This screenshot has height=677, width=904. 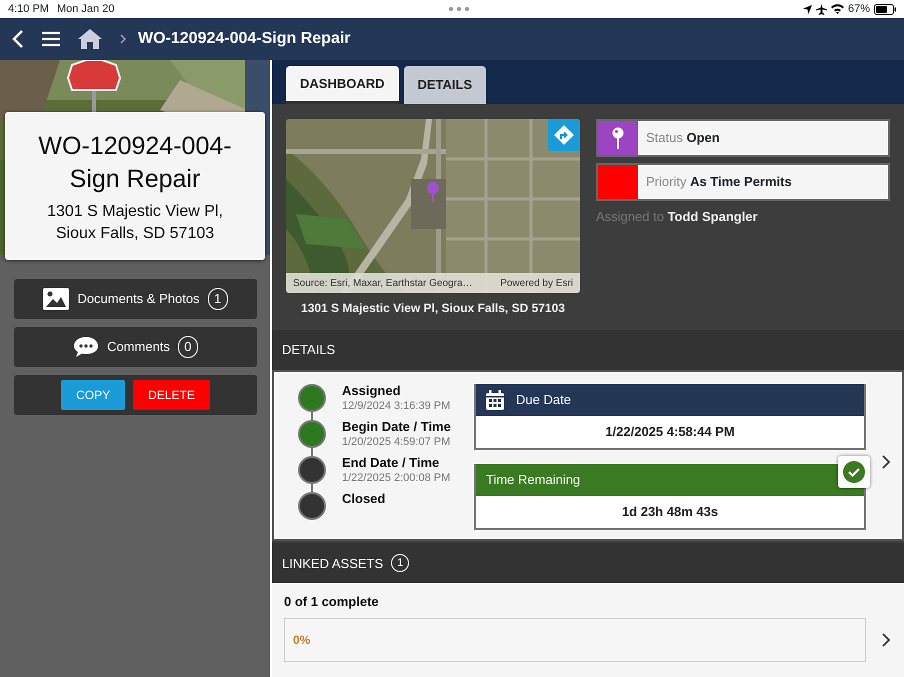 I want to click on menu-icon, so click(x=51, y=39).